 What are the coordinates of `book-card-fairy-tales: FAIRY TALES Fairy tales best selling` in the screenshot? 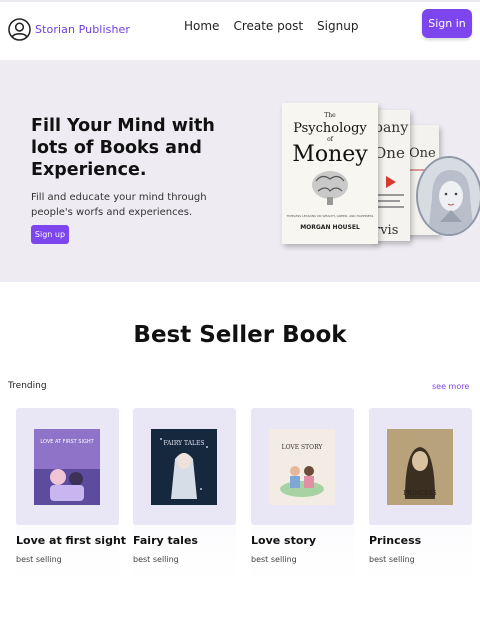 It's located at (184, 495).